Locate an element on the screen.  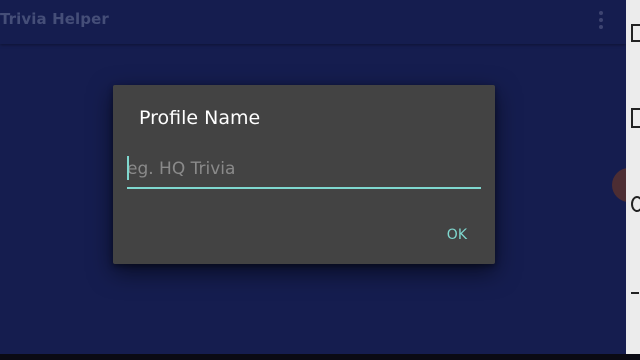
window-icon is located at coordinates (635, 118).